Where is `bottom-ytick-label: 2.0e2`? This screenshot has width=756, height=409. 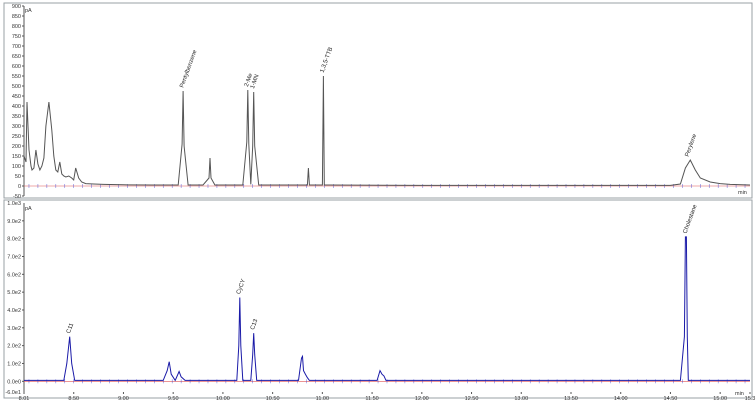
bottom-ytick-label: 2.0e2 is located at coordinates (14, 347).